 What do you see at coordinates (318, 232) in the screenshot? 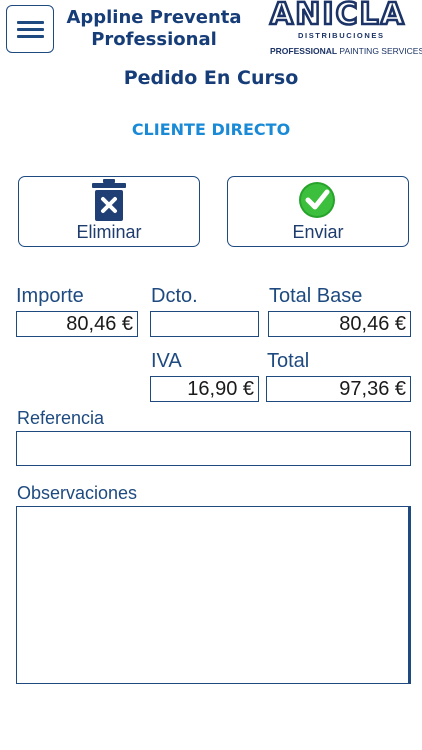
I see `send-button-label: Enviar` at bounding box center [318, 232].